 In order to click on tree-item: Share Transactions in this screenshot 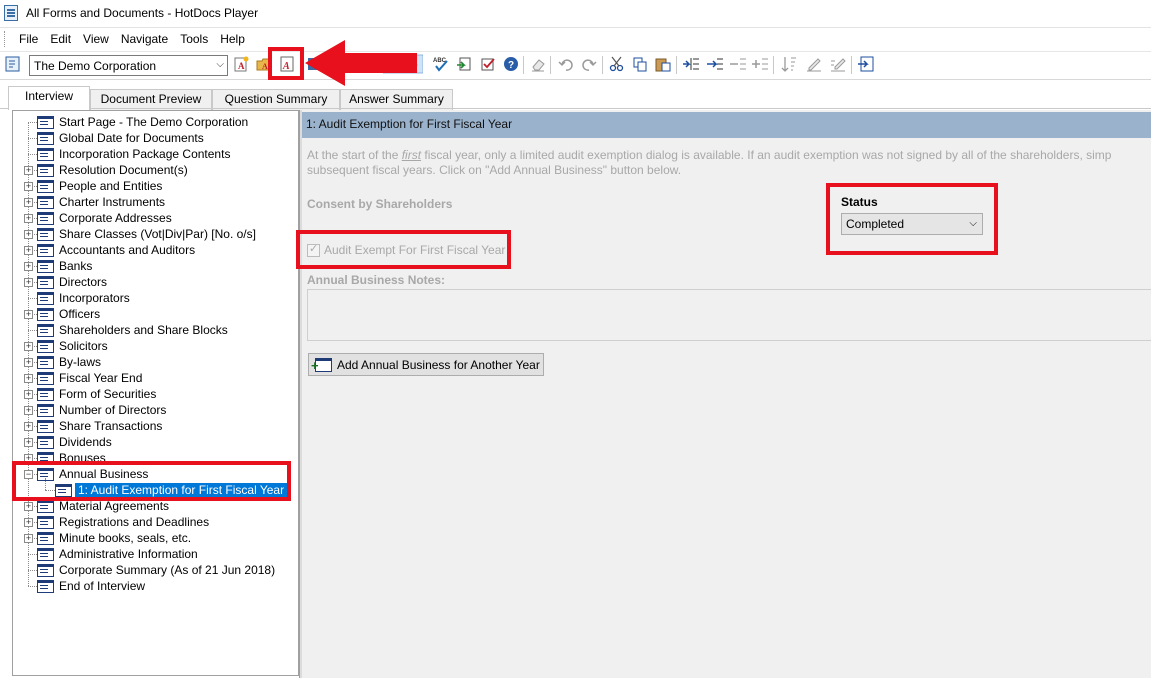, I will do `click(99, 426)`.